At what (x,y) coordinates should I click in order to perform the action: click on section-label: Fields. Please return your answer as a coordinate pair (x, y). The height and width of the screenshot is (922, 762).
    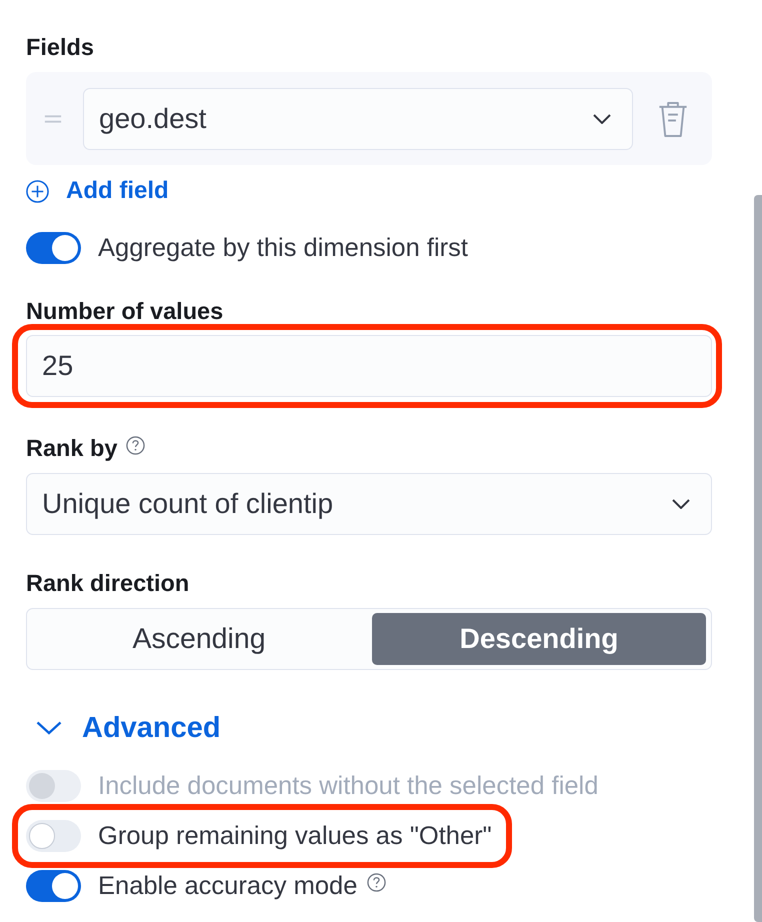
    Looking at the image, I should click on (60, 47).